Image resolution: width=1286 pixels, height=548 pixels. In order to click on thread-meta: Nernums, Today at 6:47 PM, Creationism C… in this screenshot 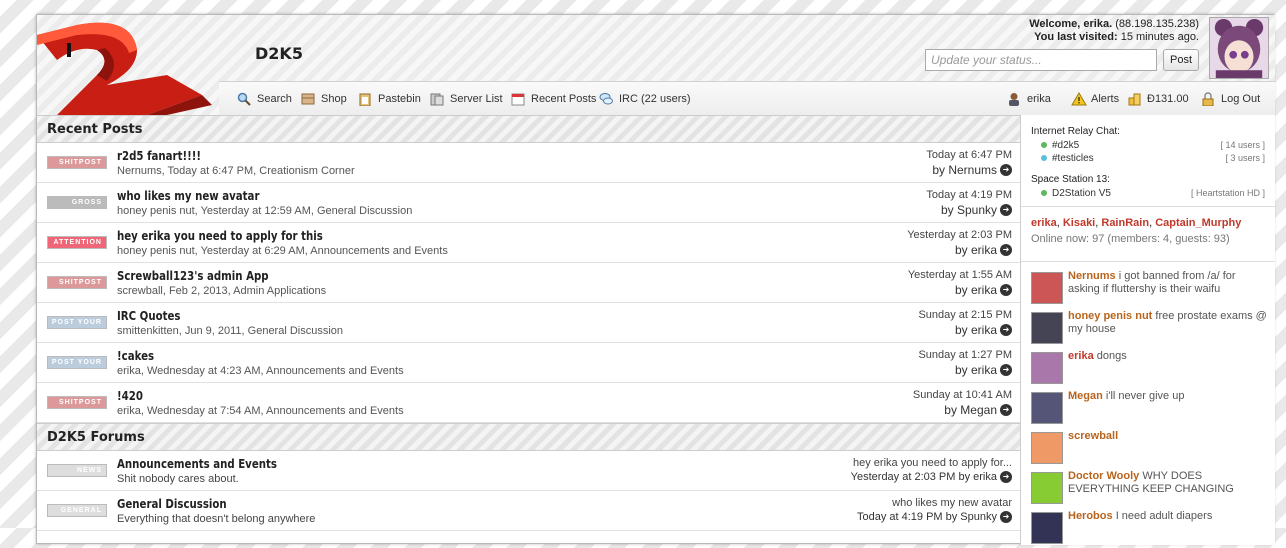, I will do `click(236, 171)`.